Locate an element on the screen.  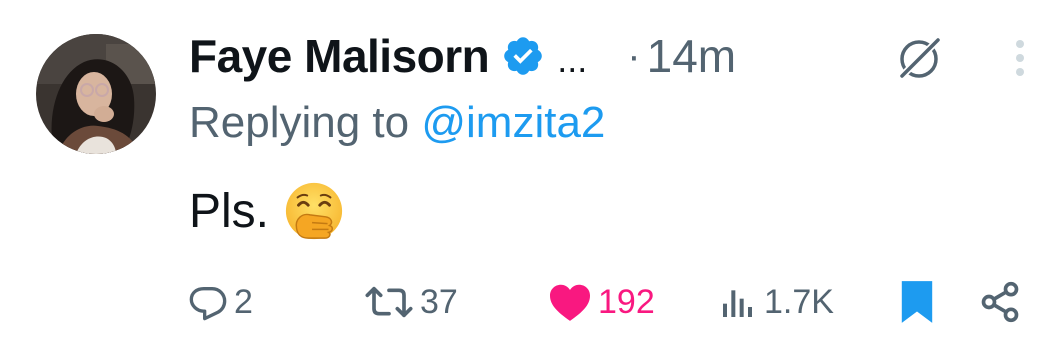
verified-badge-icon is located at coordinates (523, 56).